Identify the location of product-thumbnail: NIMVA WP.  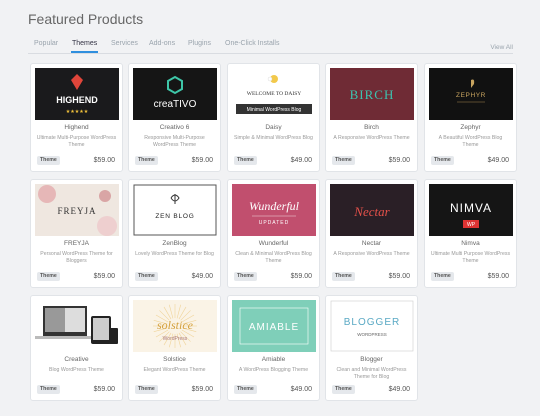
(471, 210).